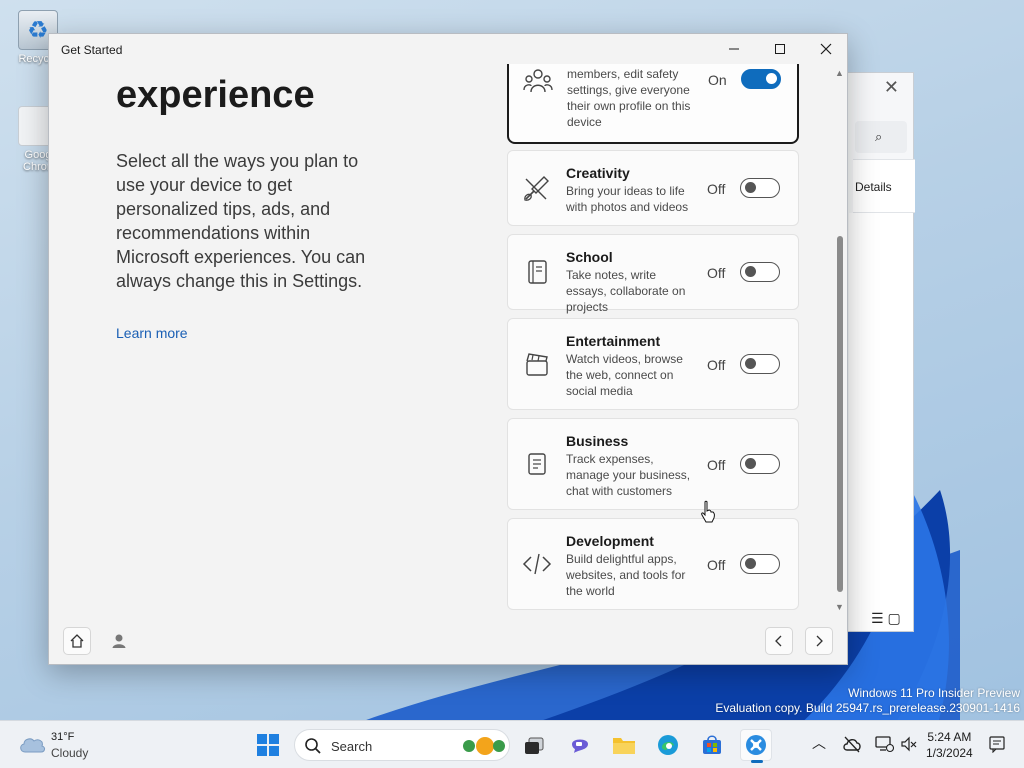 The image size is (1024, 768). Describe the element at coordinates (589, 257) in the screenshot. I see `option-title: School` at that location.